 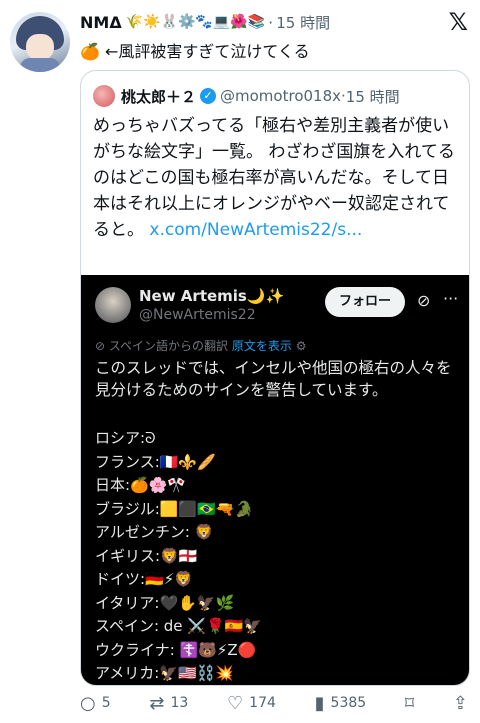 I want to click on quoted-author-handle: @momotro018x, so click(x=280, y=96).